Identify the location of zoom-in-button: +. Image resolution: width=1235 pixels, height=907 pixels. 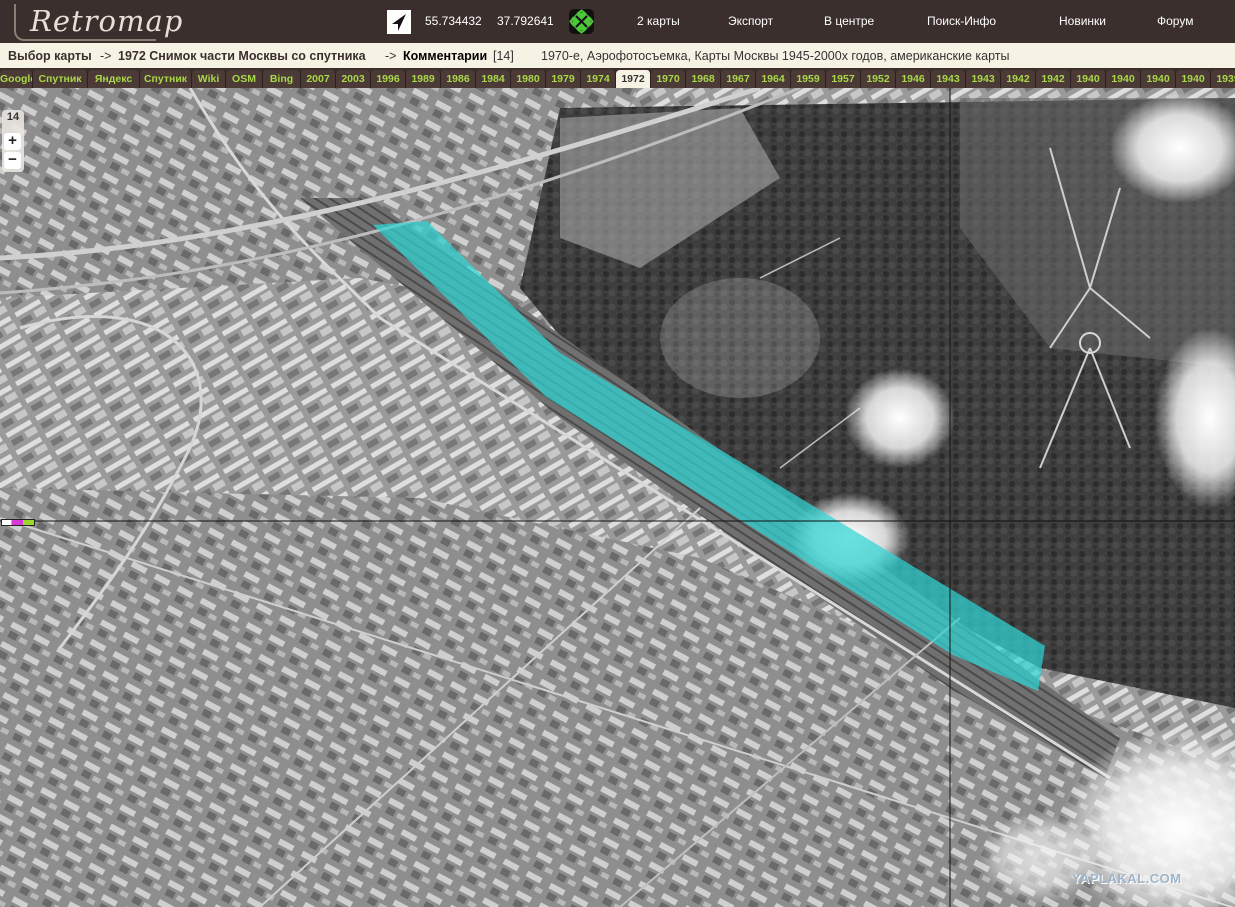
(12, 141).